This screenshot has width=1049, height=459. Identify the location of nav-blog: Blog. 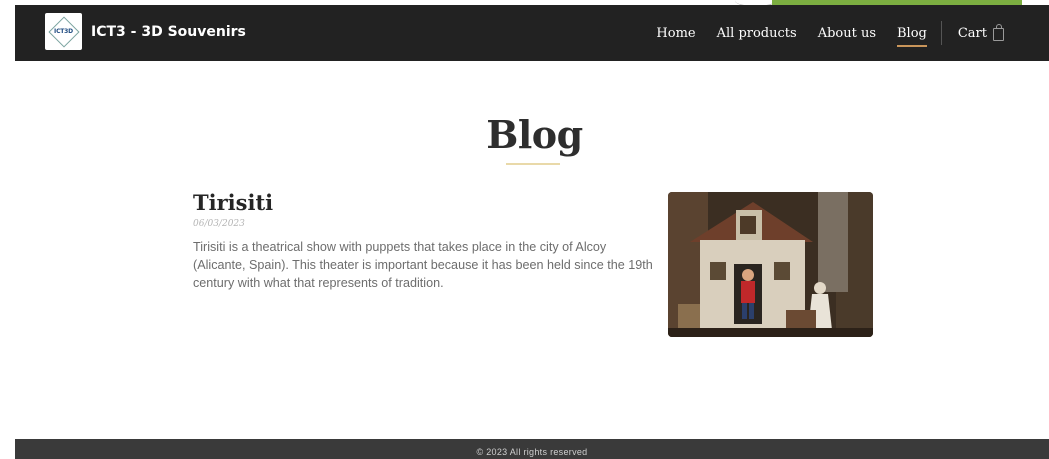
(912, 33).